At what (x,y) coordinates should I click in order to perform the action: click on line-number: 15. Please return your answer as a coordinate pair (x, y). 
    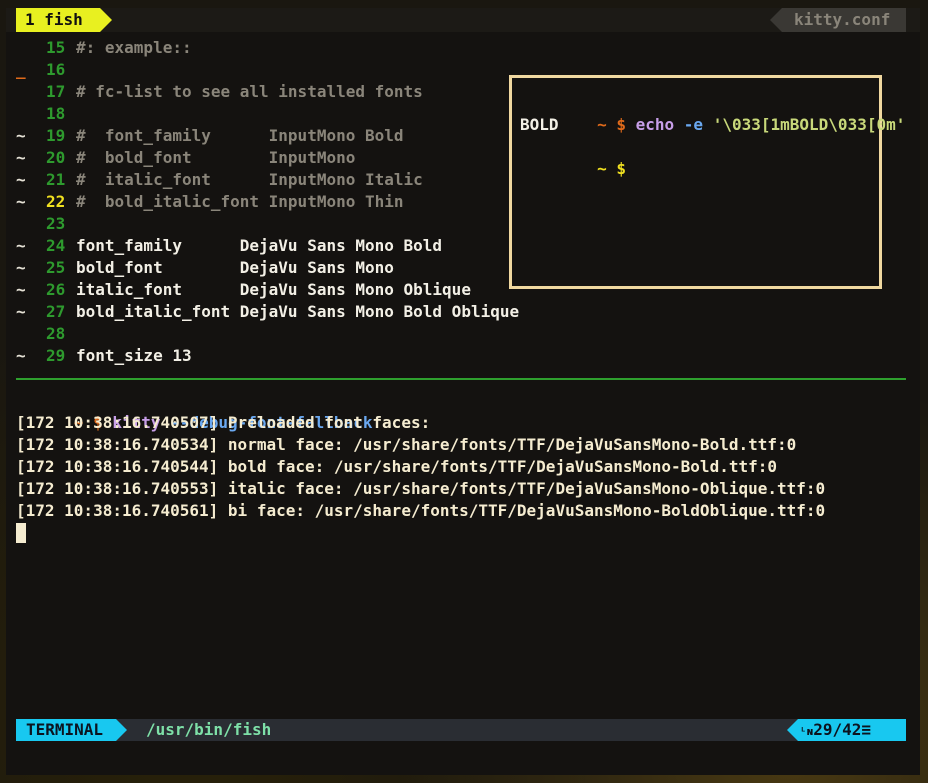
    Looking at the image, I should click on (56, 47).